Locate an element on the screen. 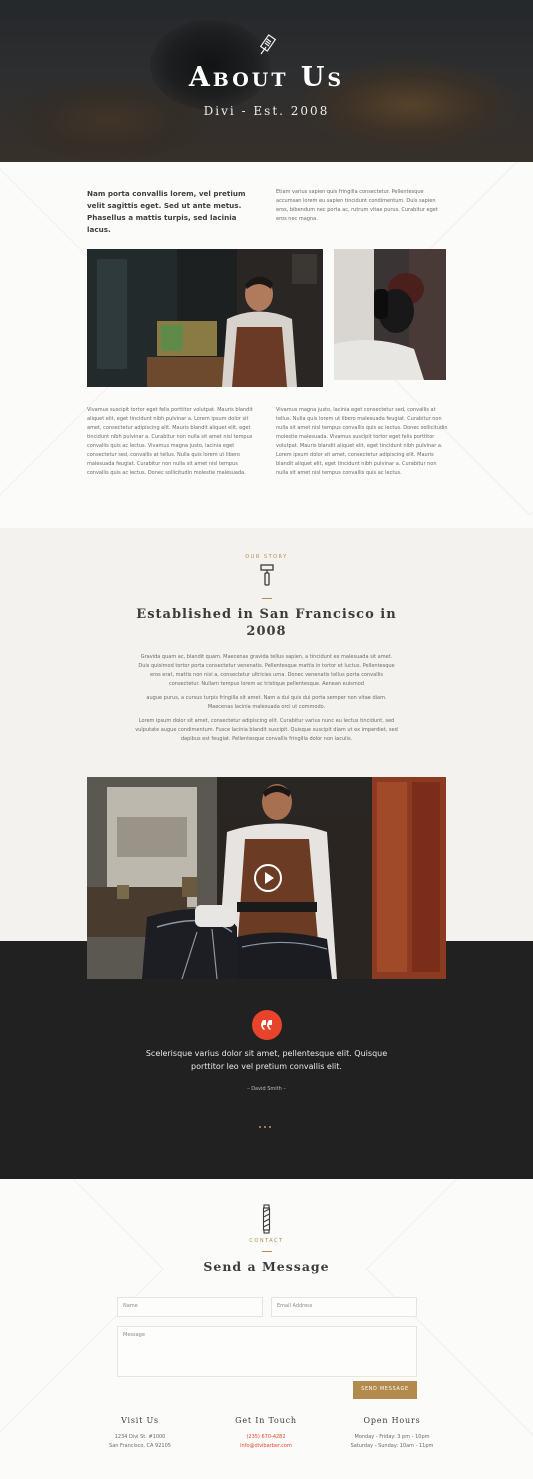 The width and height of the screenshot is (533, 1479). email-link: info@divibarber.com is located at coordinates (266, 1446).